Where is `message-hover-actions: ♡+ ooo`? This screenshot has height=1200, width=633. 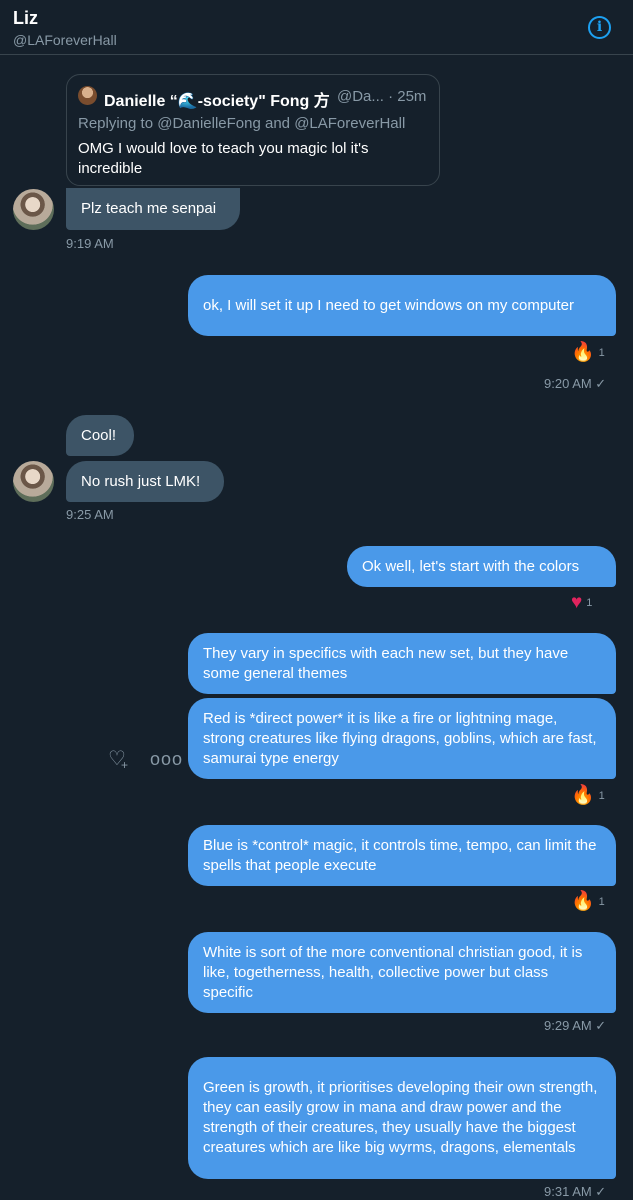 message-hover-actions: ♡+ ooo is located at coordinates (145, 760).